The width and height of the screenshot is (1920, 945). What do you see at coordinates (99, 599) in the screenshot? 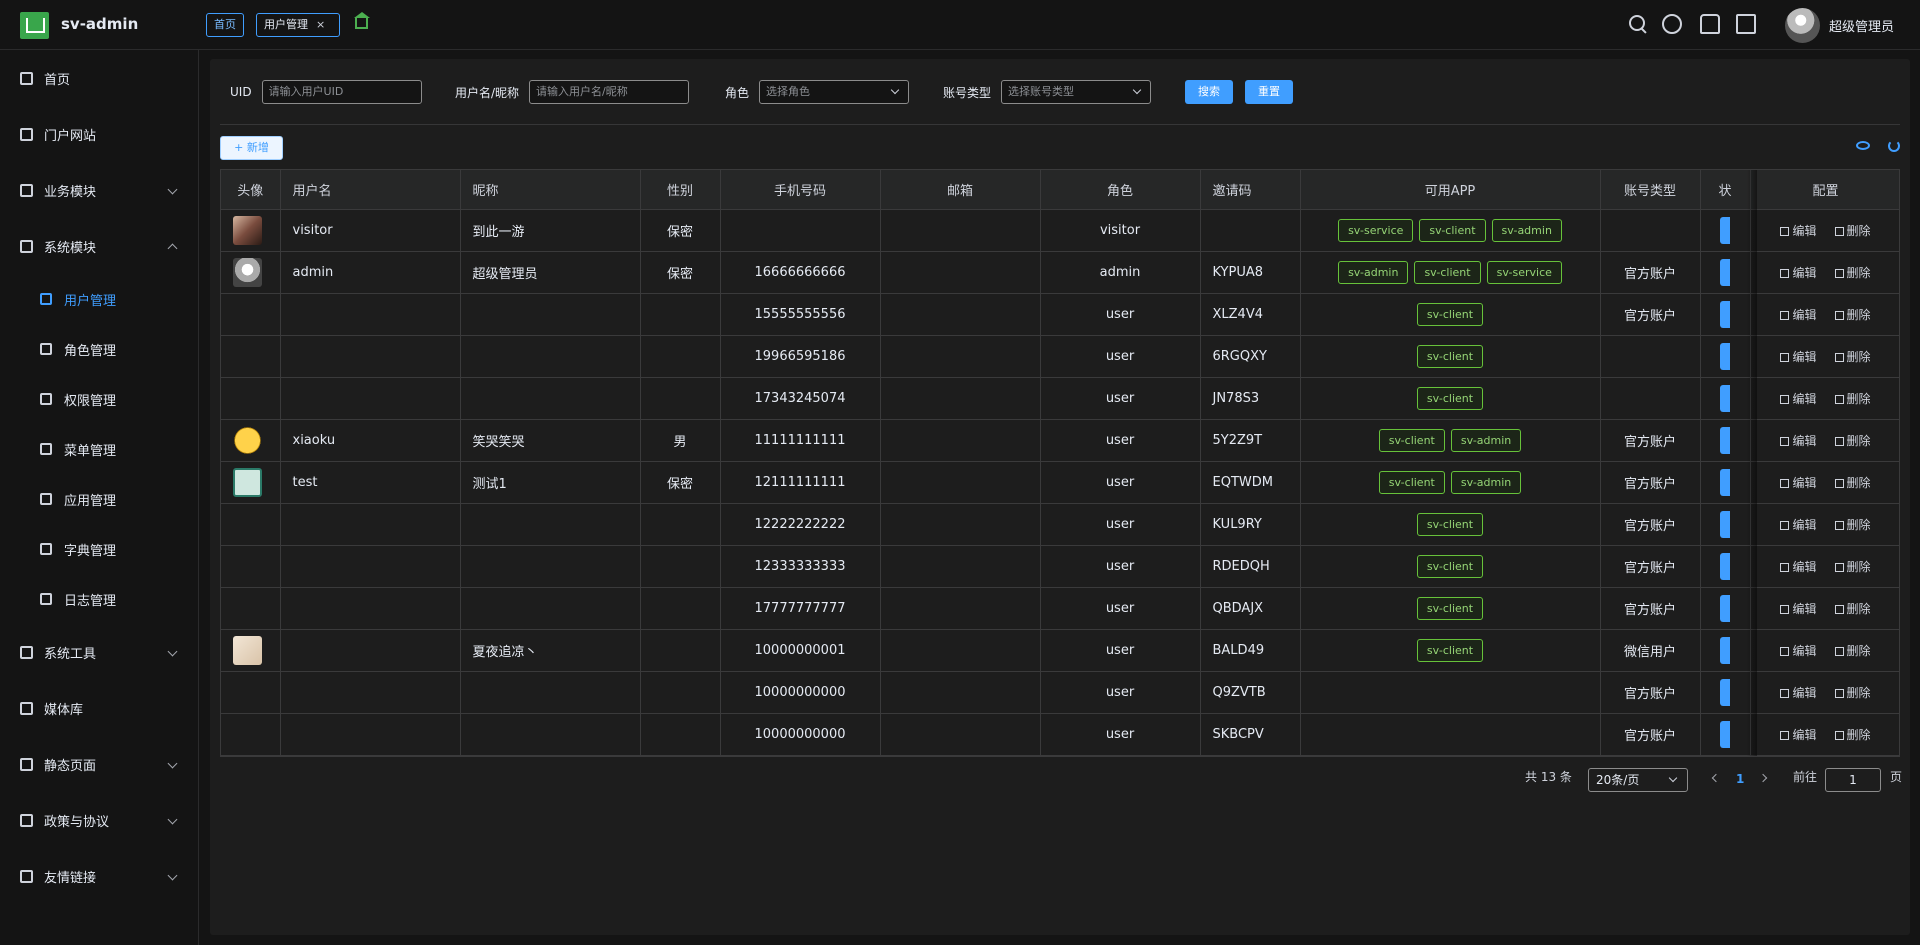
I see `sidebar-subitem-logs: 日志管理` at bounding box center [99, 599].